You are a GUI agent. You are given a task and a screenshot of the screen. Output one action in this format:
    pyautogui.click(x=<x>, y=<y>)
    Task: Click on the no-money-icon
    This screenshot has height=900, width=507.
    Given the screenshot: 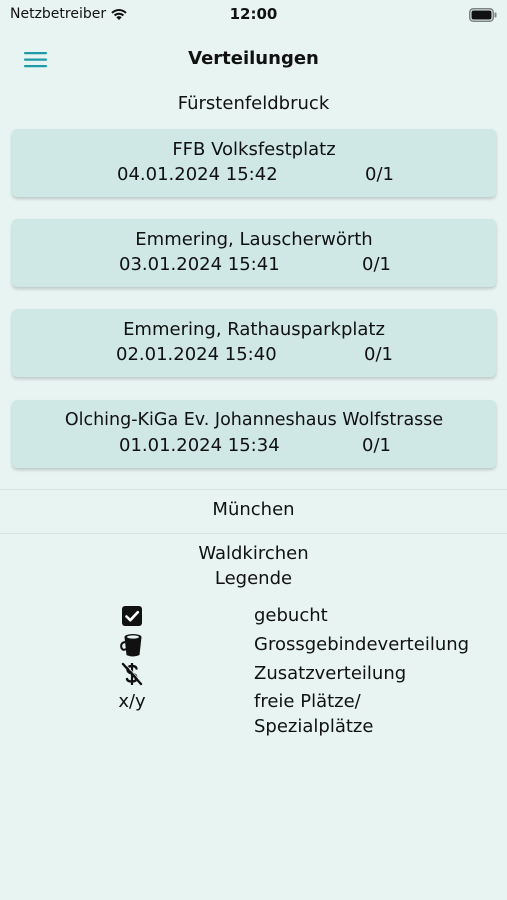 What is the action you would take?
    pyautogui.click(x=132, y=676)
    